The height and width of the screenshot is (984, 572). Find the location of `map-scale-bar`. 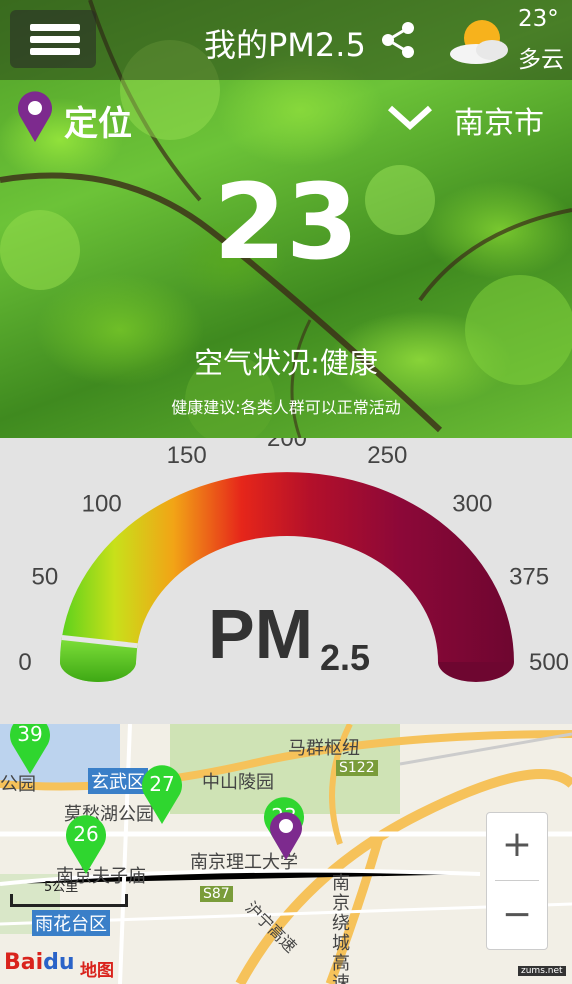

map-scale-bar is located at coordinates (69, 900).